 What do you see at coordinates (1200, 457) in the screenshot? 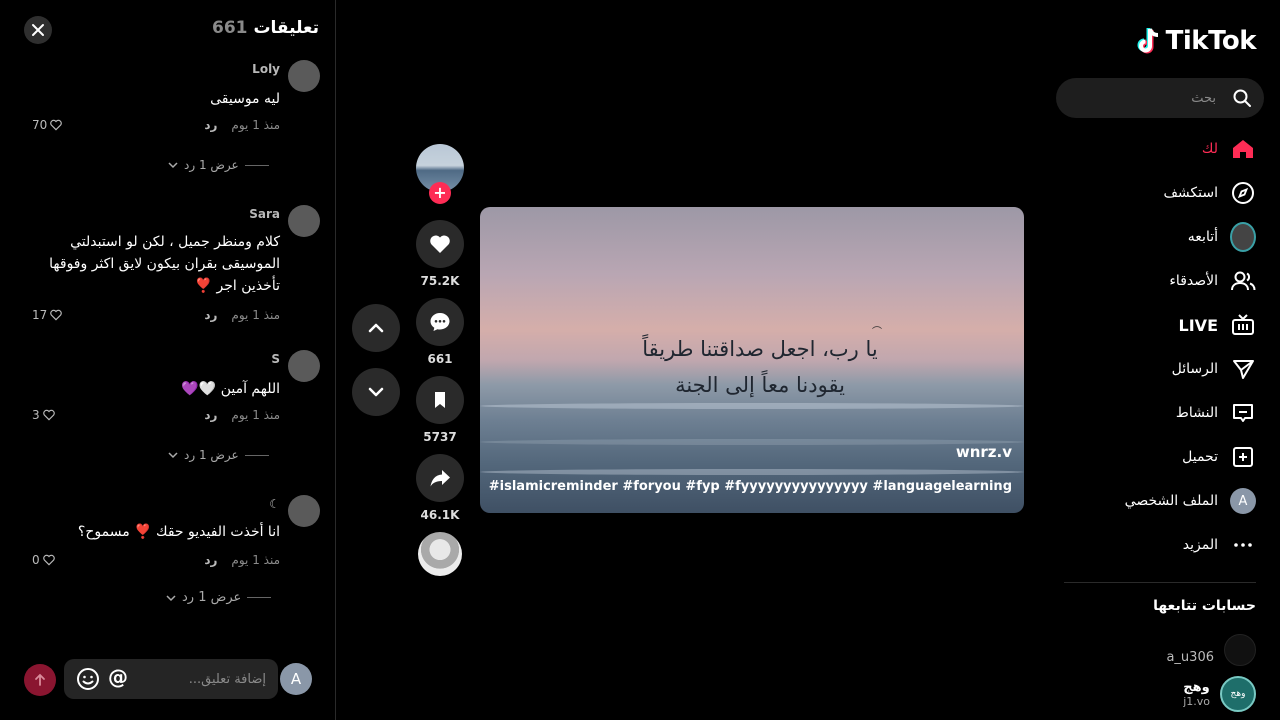
I see `nav-label: تحميل` at bounding box center [1200, 457].